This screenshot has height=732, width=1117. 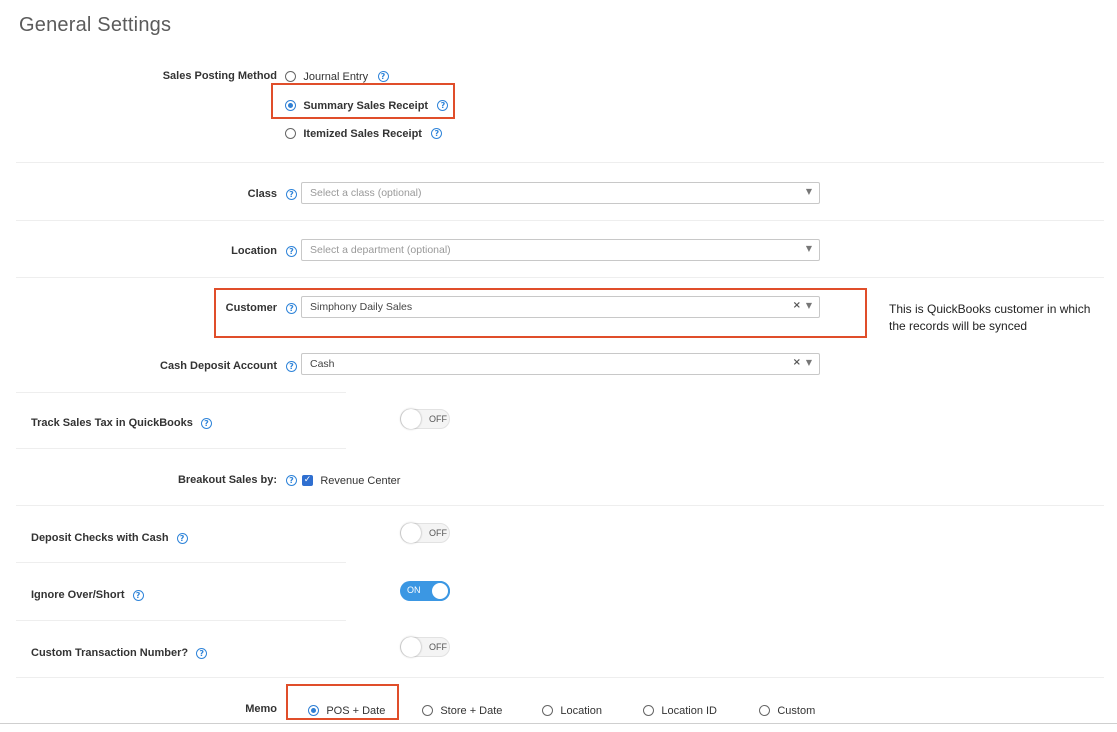 I want to click on ignore-over-short-toggle: ON, so click(x=425, y=591).